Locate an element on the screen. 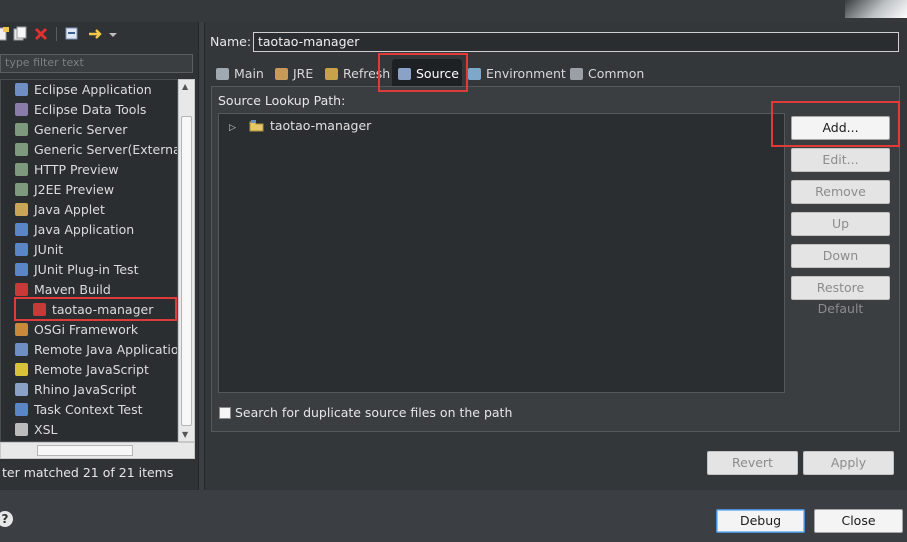 The image size is (907, 542). tree-item-label: HTTP Preview is located at coordinates (76, 169).